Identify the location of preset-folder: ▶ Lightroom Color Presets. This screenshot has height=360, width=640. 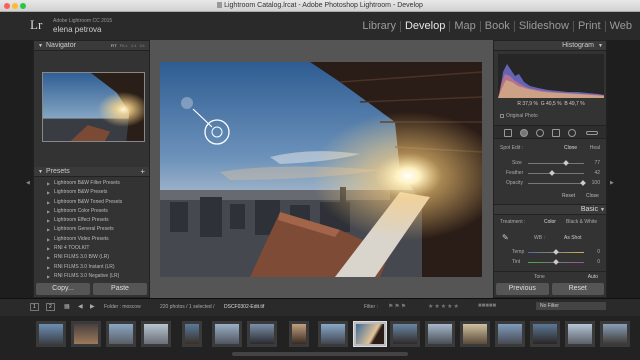
(91, 211).